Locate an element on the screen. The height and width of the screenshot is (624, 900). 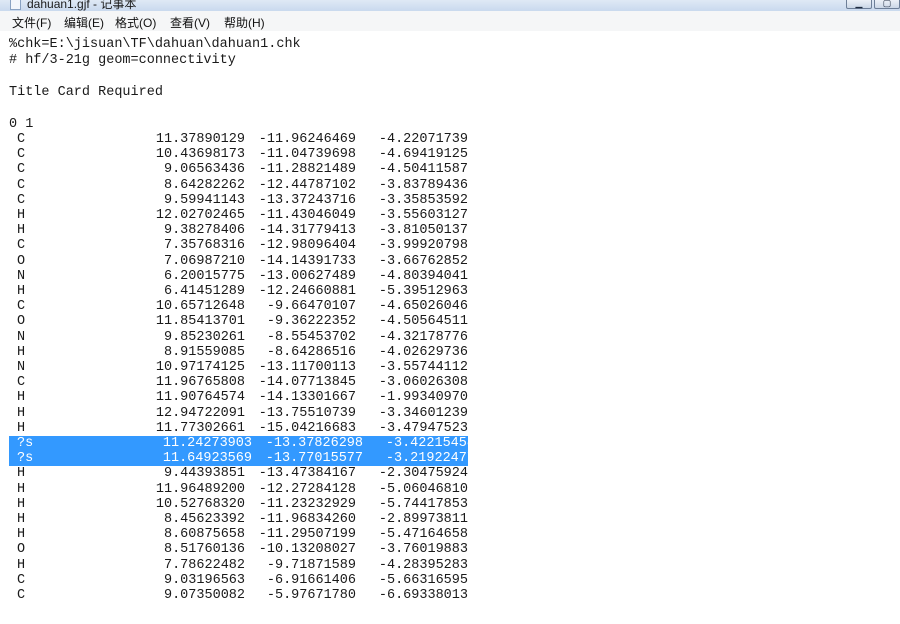
atom-row: H 11.96489200 -12.27284128 -5.06046810 is located at coordinates (235, 489).